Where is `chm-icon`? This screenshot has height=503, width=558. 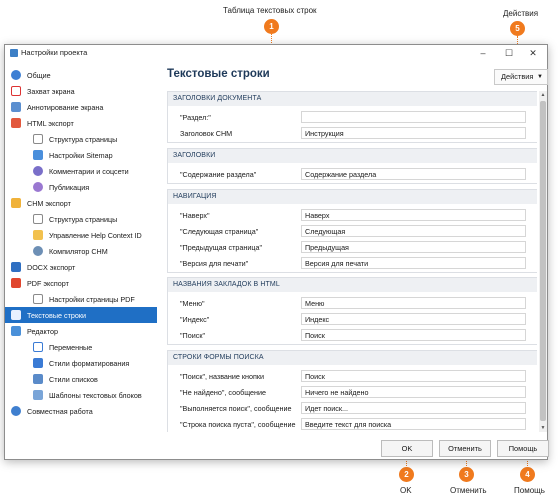
chm-icon is located at coordinates (16, 203).